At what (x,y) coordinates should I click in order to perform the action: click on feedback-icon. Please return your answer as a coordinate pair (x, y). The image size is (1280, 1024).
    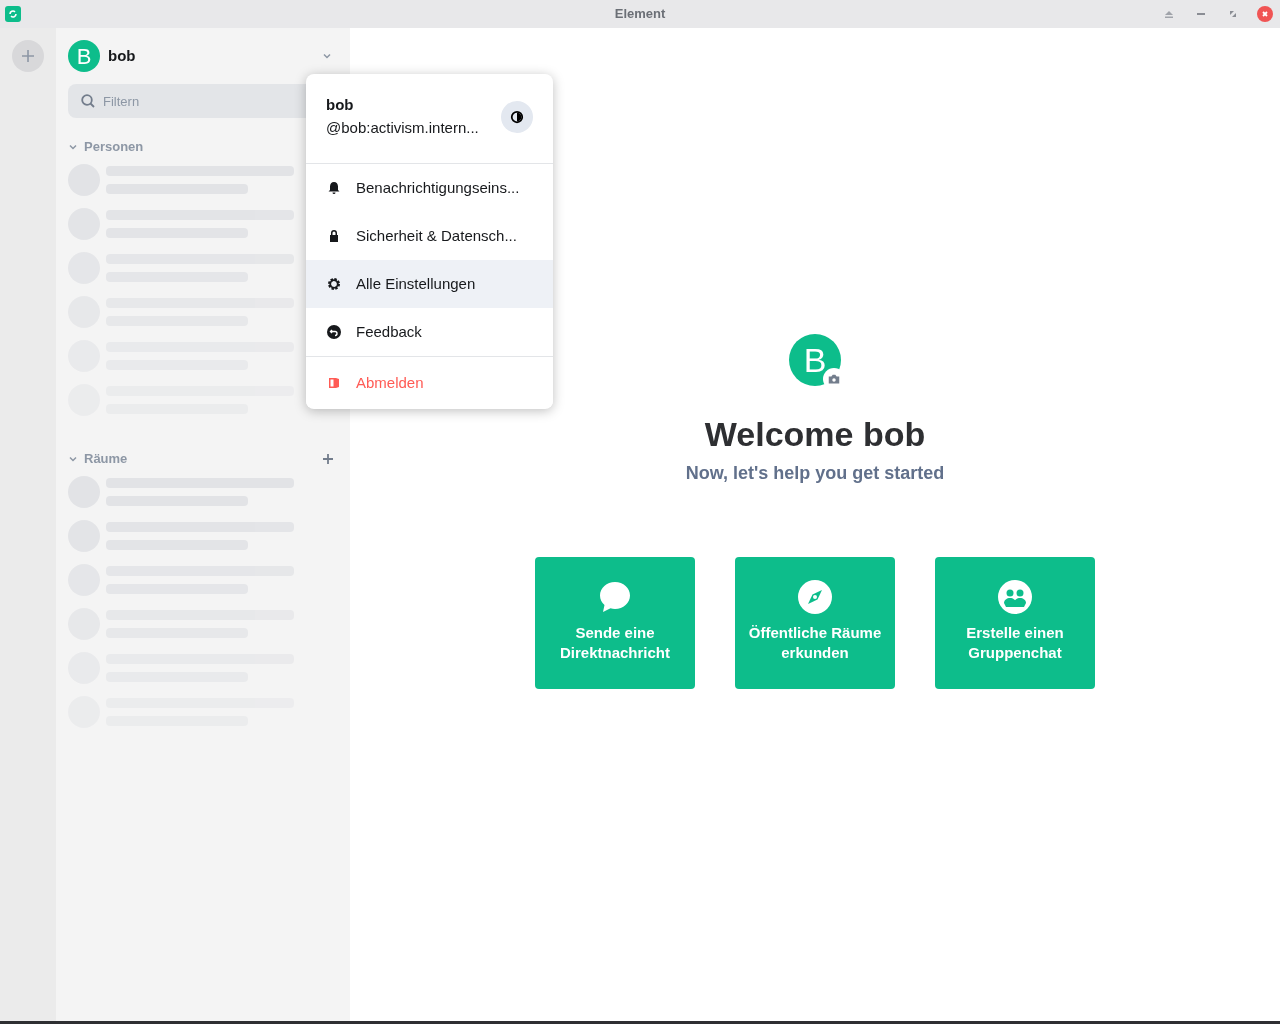
    Looking at the image, I should click on (334, 332).